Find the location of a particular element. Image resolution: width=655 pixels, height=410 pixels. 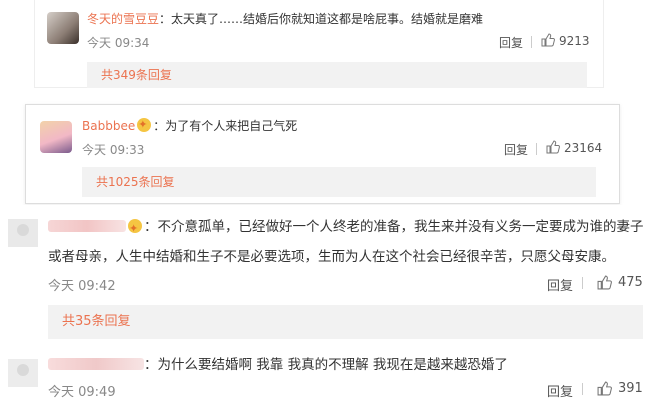

comment-content: ：为什么要结婚啊 我靠 我真的不理解 我现在是越来越恐婚了 is located at coordinates (278, 365).